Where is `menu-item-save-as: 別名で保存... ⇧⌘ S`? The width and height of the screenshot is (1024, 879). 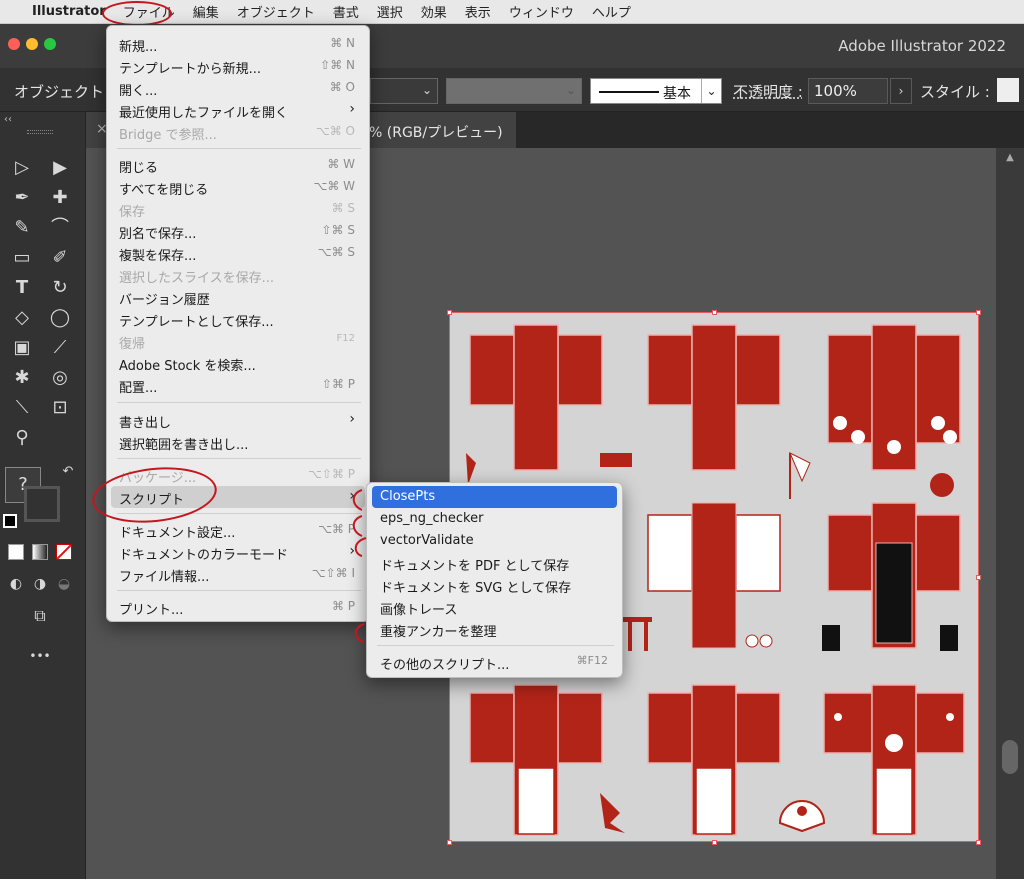
menu-item-save-as: 別名で保存... ⇧⌘ S is located at coordinates (238, 231).